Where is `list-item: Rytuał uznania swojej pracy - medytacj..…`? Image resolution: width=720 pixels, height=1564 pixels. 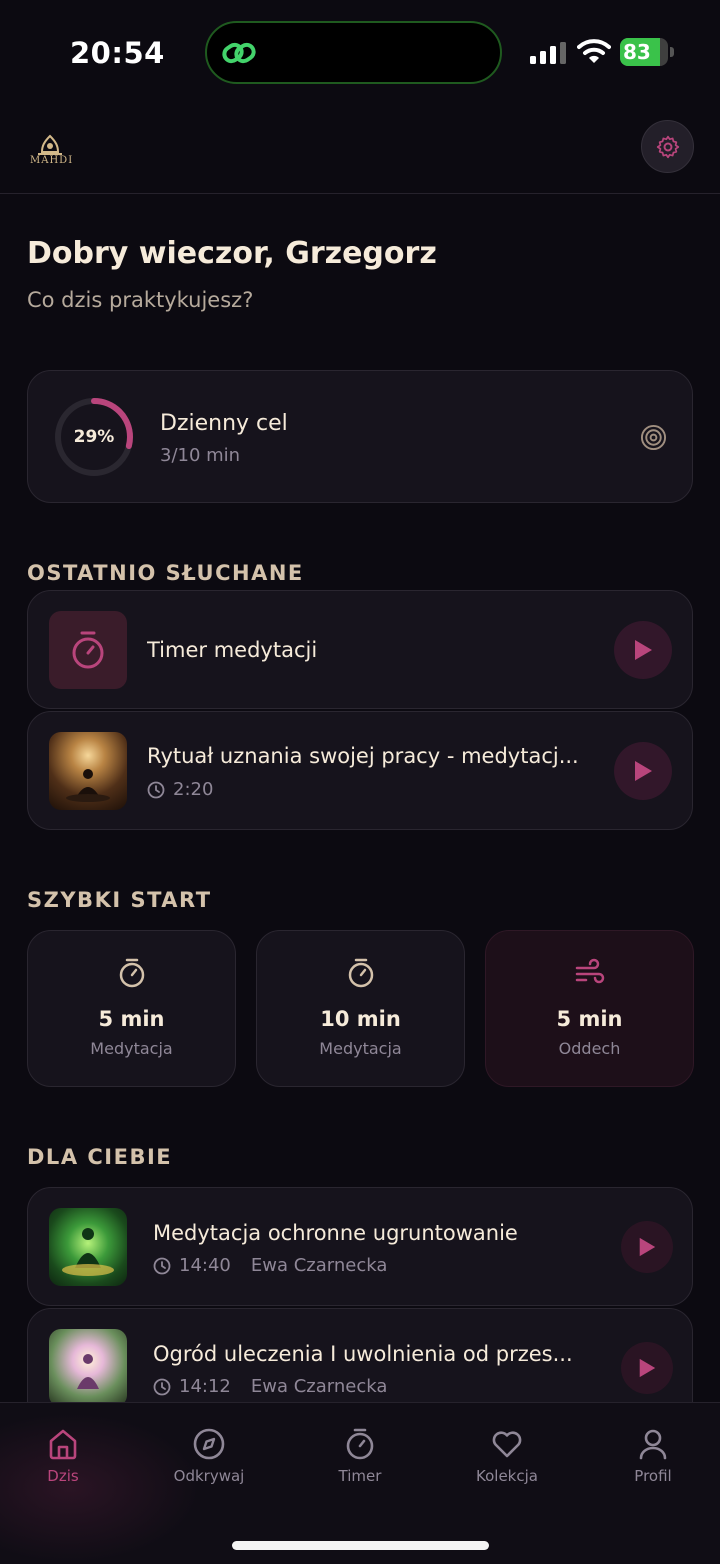
list-item: Rytuał uznania swojej pracy - medytacj..… is located at coordinates (360, 770).